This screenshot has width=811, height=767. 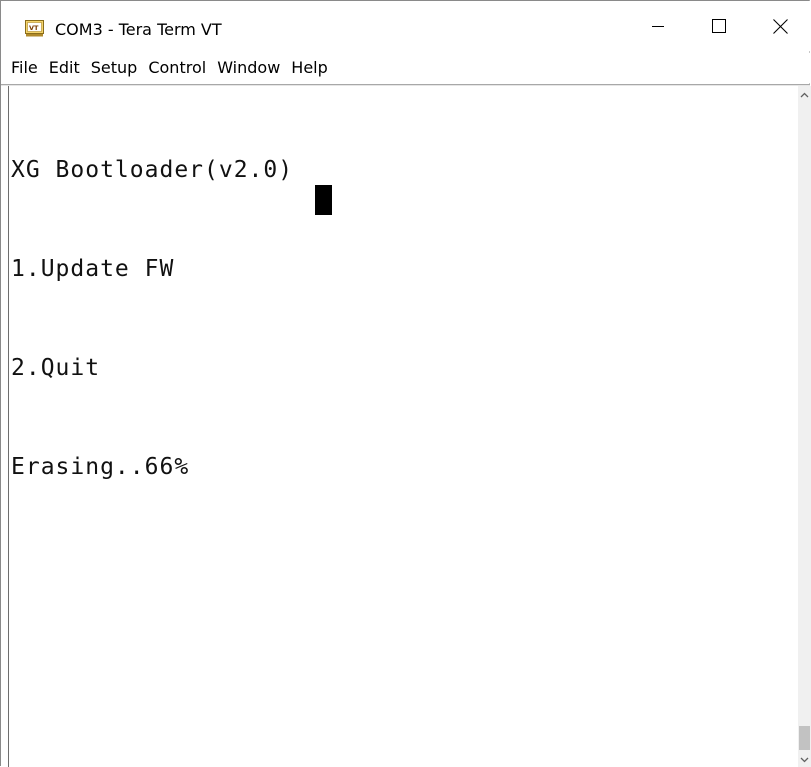 I want to click on svg-text: VT, so click(x=34, y=28).